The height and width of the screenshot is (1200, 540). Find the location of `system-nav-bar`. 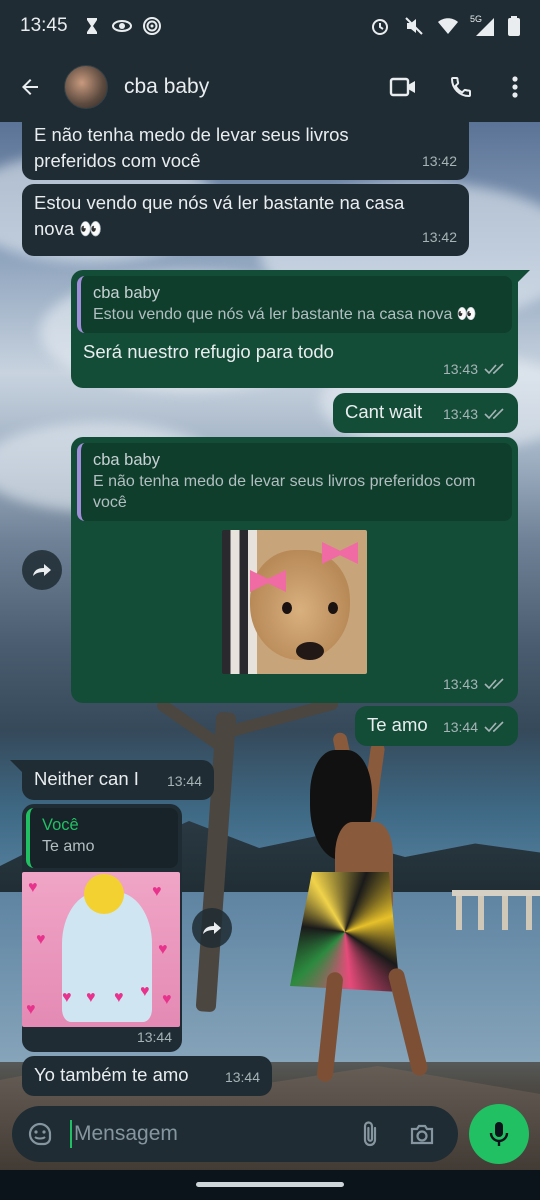

system-nav-bar is located at coordinates (270, 1185).